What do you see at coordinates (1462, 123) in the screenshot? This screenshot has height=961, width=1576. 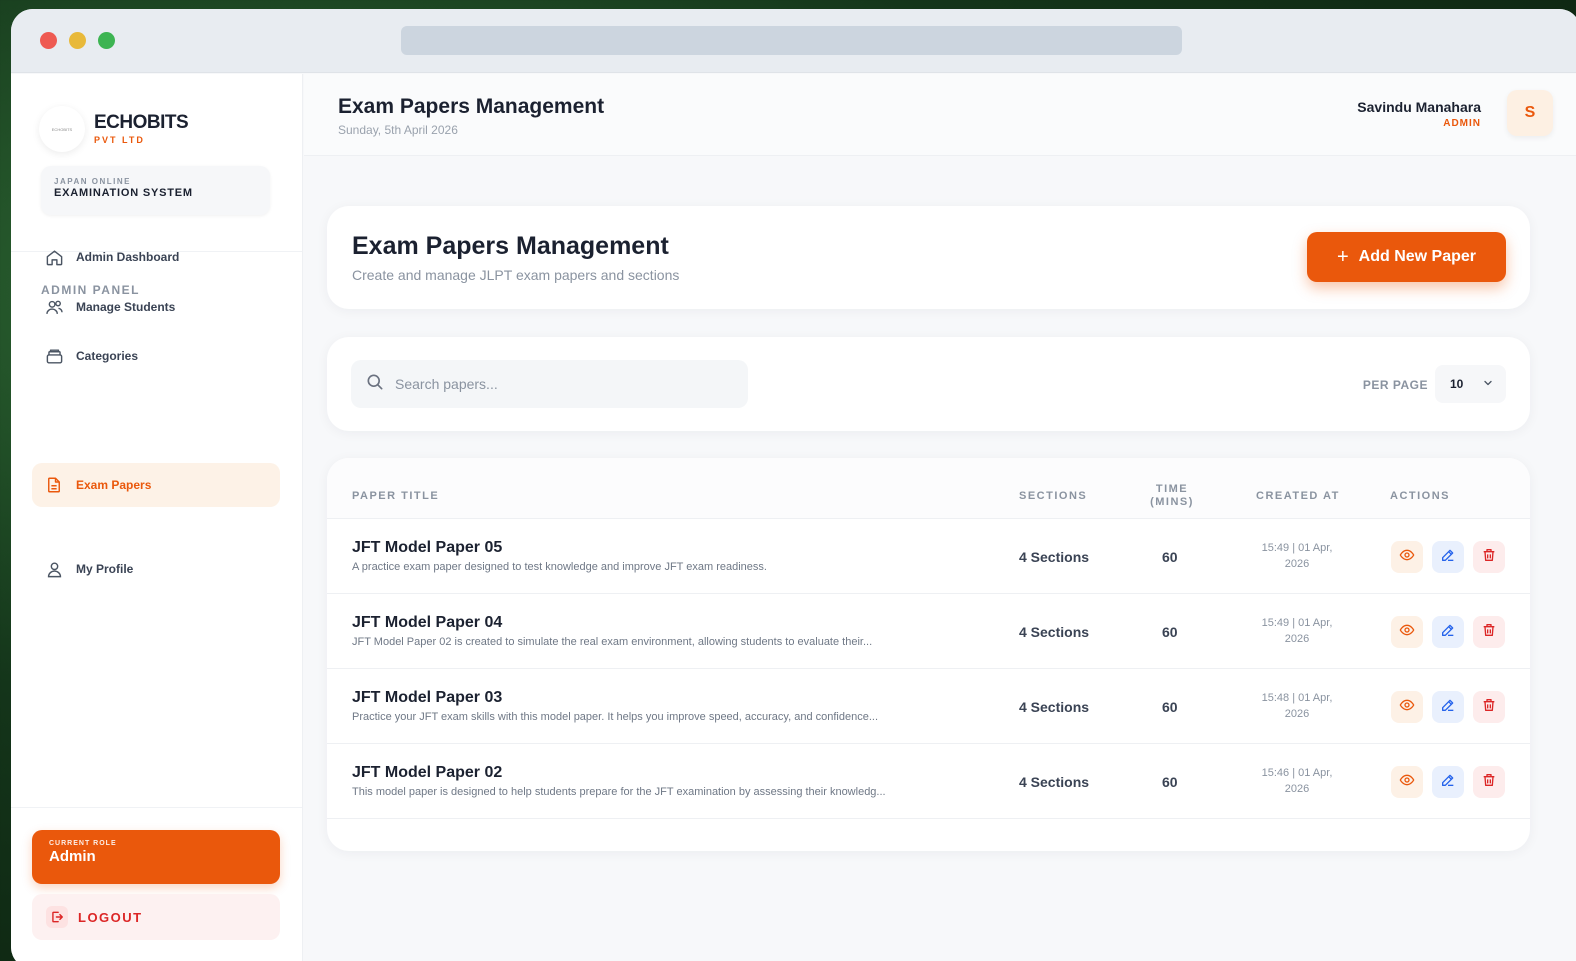 I see `user-role: ADMIN` at bounding box center [1462, 123].